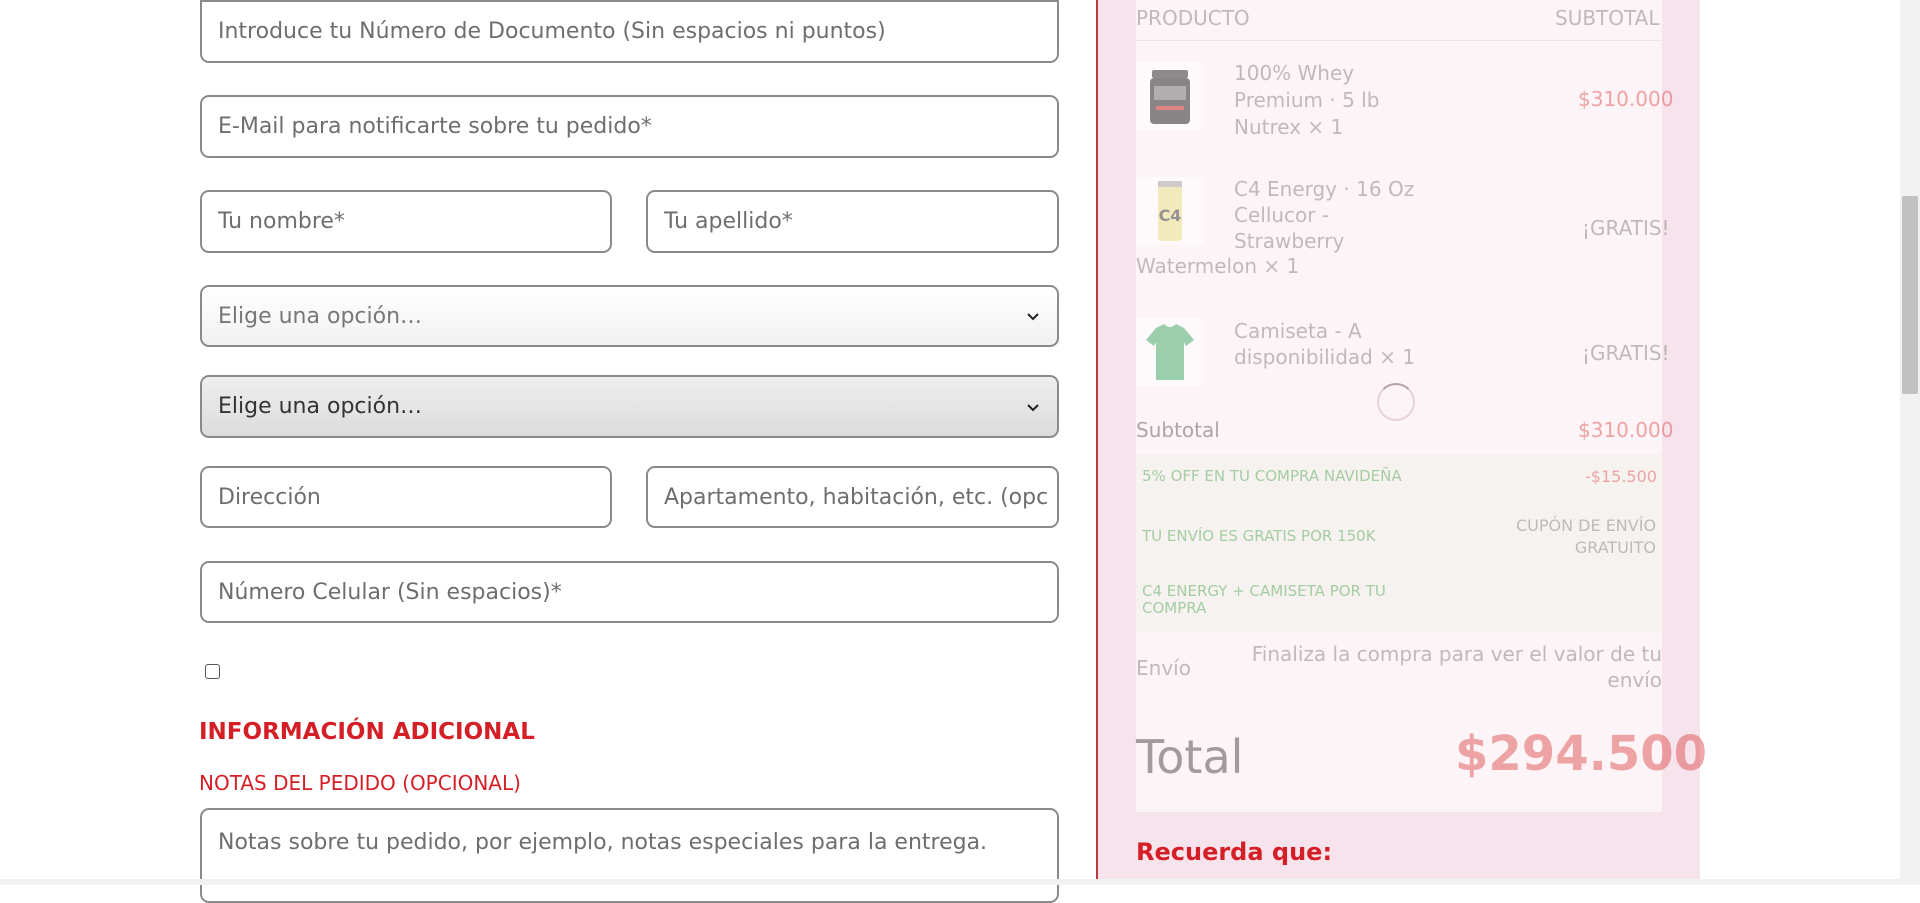 The width and height of the screenshot is (1920, 903). What do you see at coordinates (1170, 215) in the screenshot?
I see `svg-text: C4` at bounding box center [1170, 215].